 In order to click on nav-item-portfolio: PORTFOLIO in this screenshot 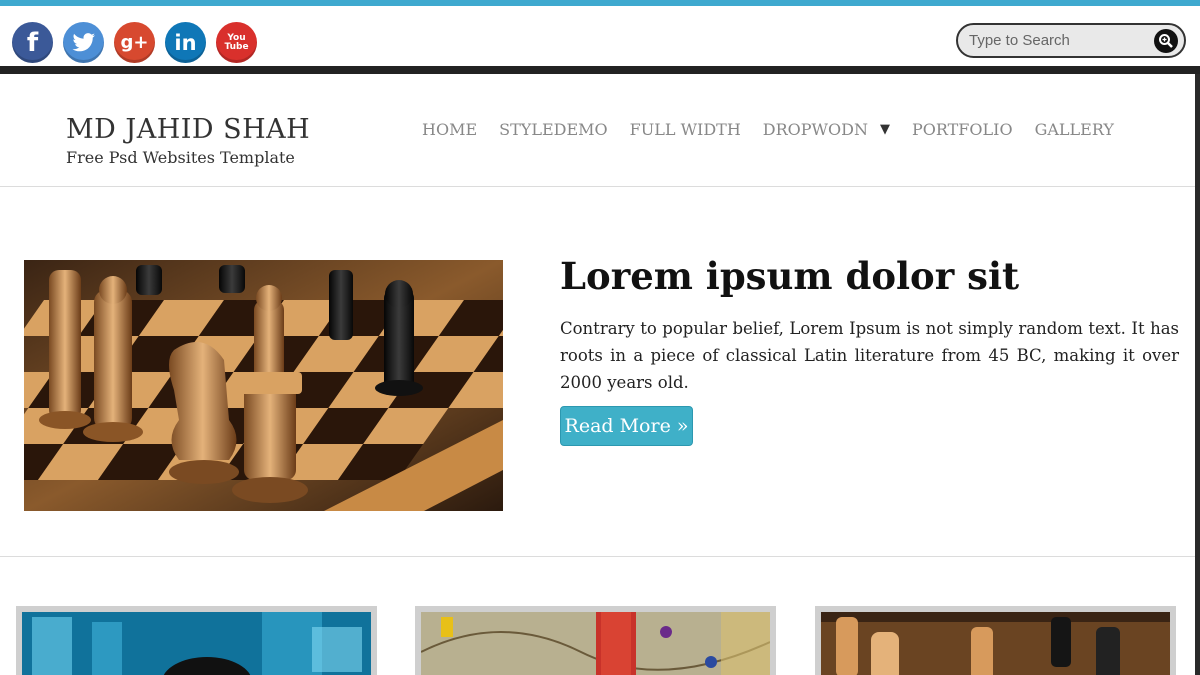, I will do `click(962, 129)`.